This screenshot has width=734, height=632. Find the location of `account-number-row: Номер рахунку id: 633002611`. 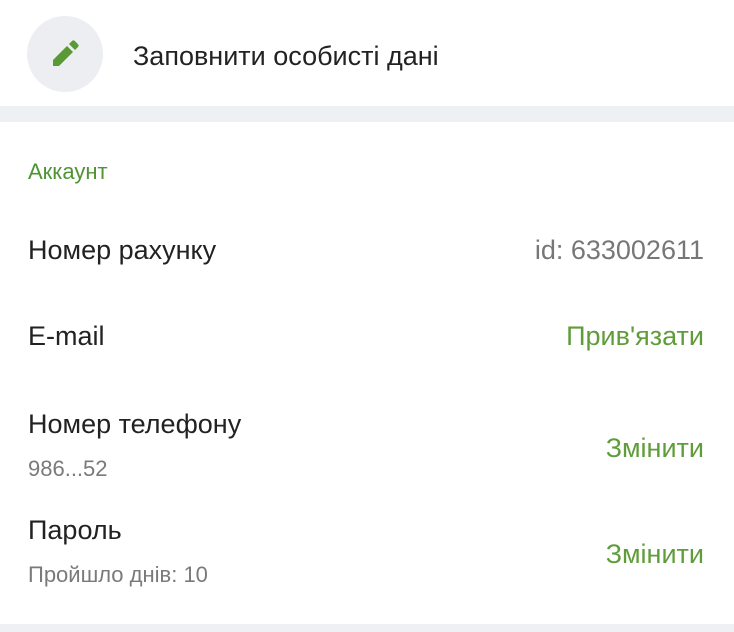

account-number-row: Номер рахунку id: 633002611 is located at coordinates (367, 250).